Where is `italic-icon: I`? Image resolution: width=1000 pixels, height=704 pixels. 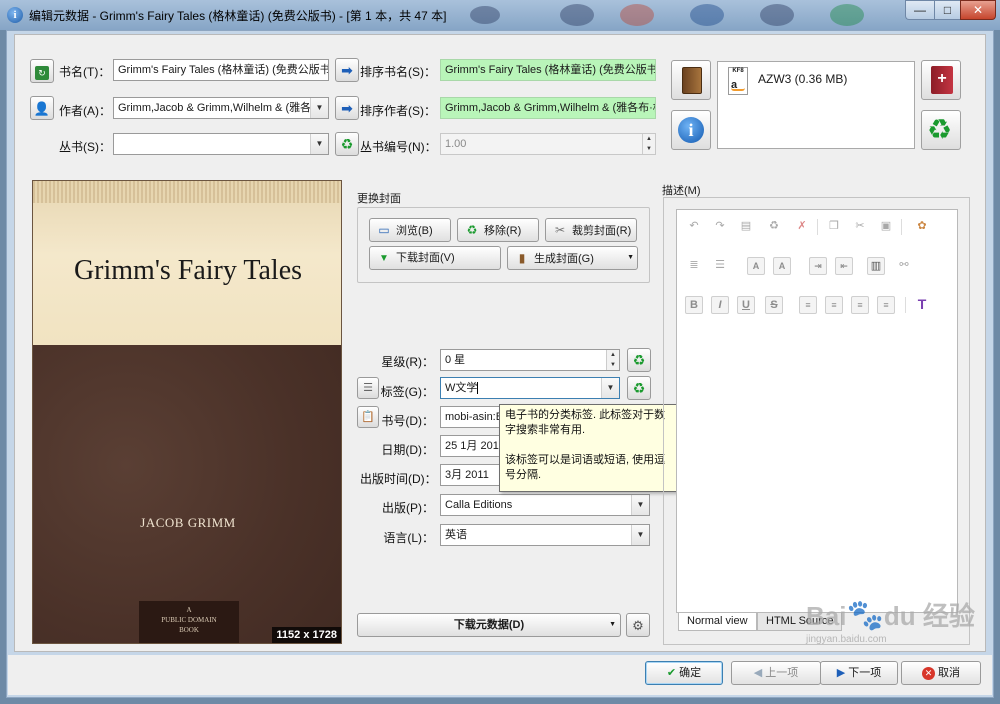 italic-icon: I is located at coordinates (720, 305).